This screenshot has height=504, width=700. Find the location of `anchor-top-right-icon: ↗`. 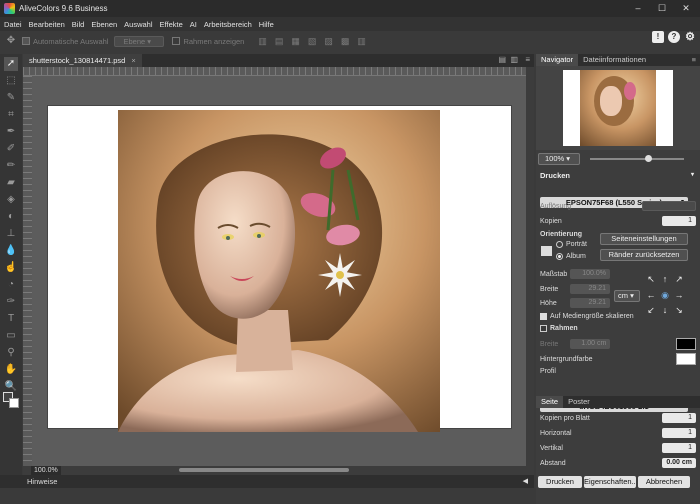

anchor-top-right-icon: ↗ is located at coordinates (679, 279).